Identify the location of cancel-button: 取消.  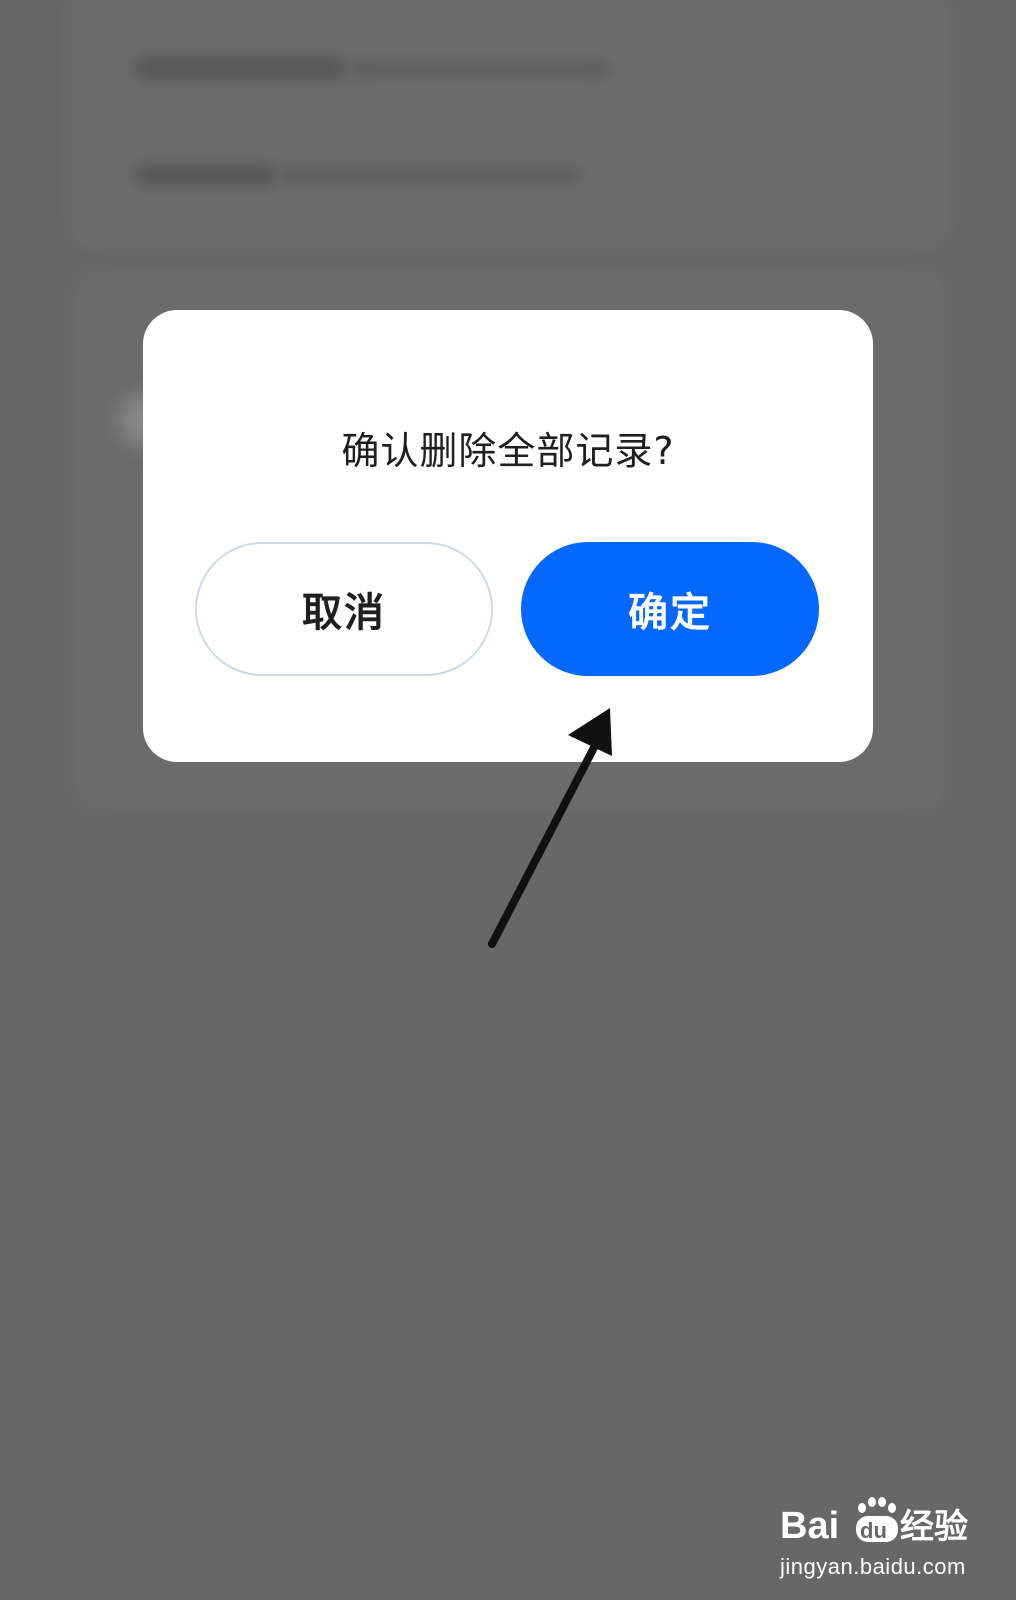
(344, 609).